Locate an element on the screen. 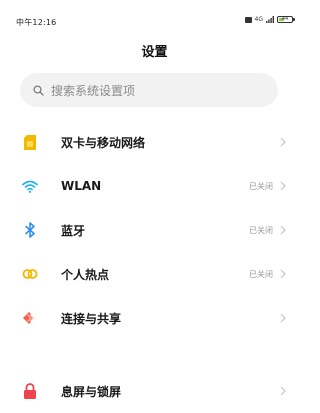 This screenshot has width=320, height=413. lock-icon is located at coordinates (30, 391).